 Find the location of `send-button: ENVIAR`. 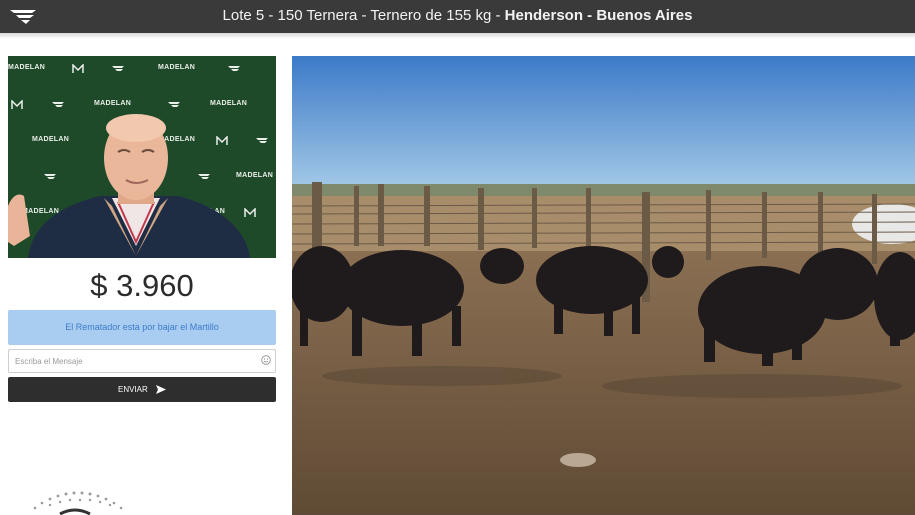

send-button: ENVIAR is located at coordinates (142, 389).